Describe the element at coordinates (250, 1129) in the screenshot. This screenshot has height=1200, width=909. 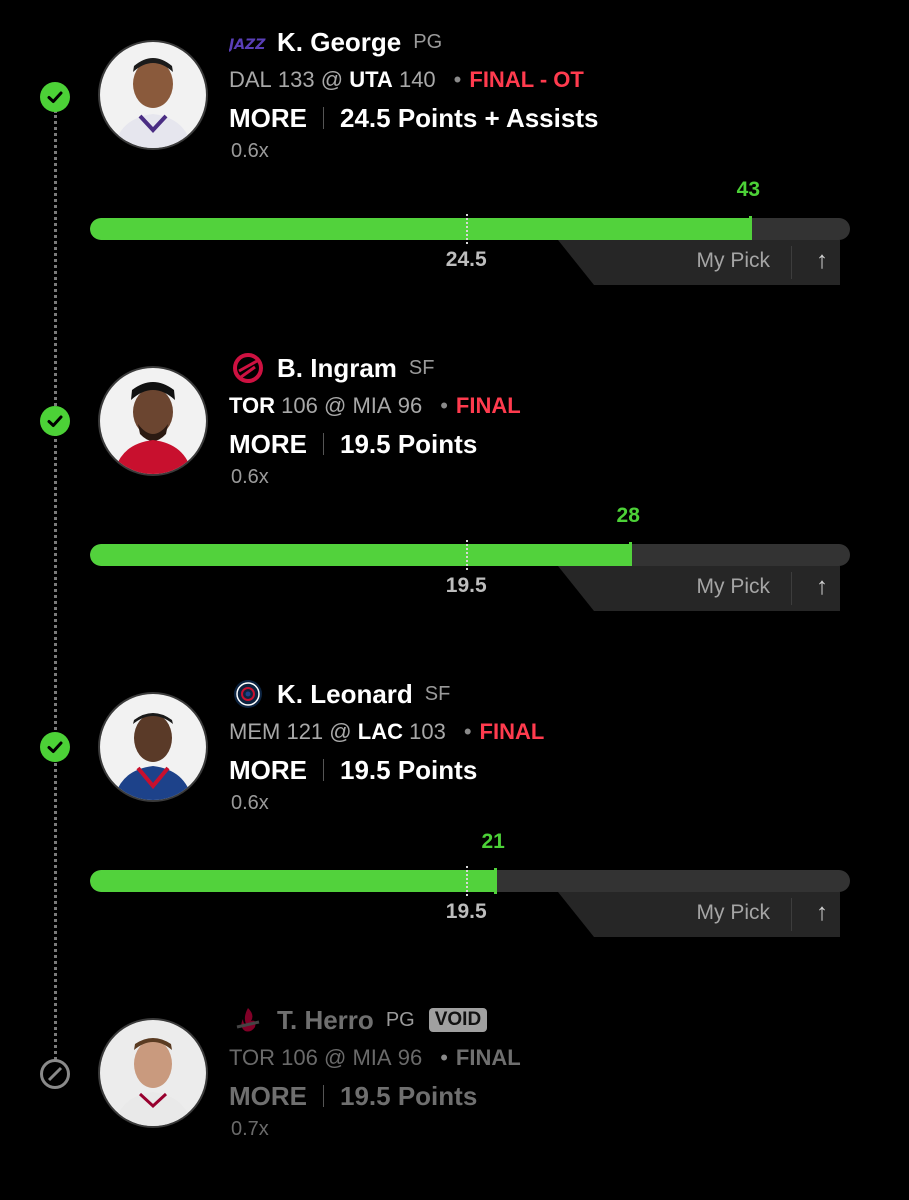
I see `multiplier: 0.7x` at that location.